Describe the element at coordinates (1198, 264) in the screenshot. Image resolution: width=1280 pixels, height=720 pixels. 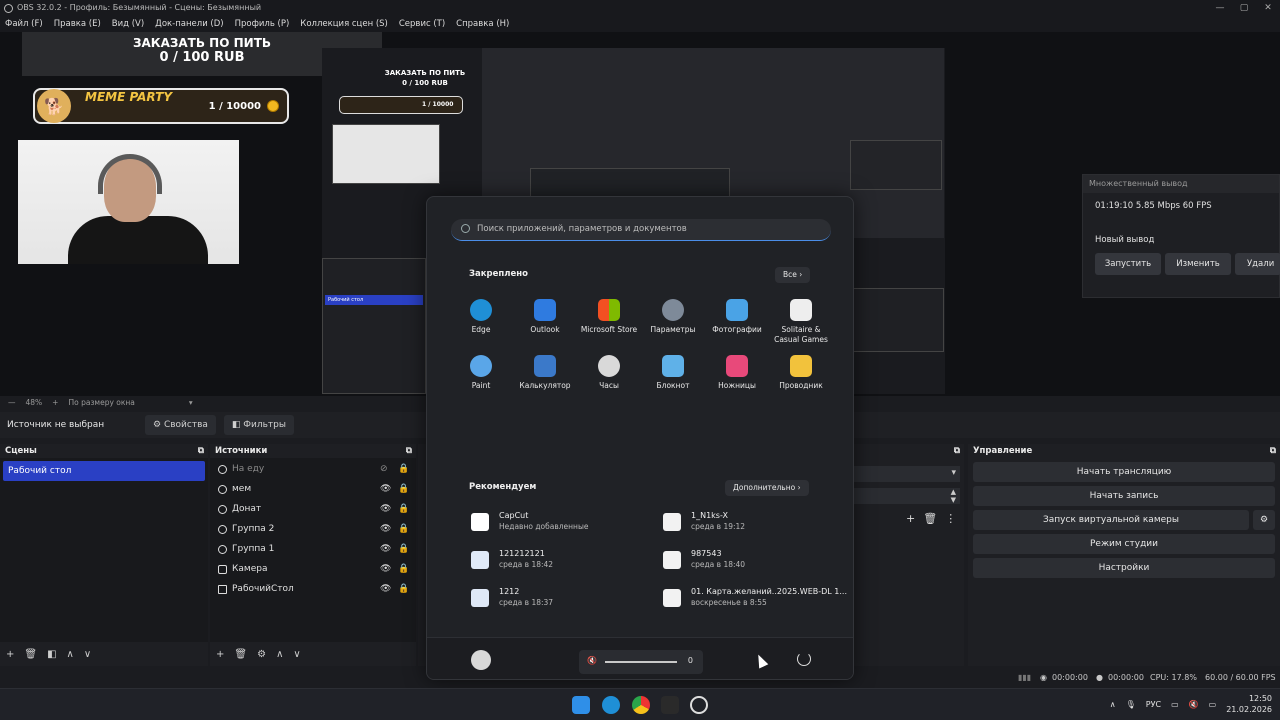
I see `edit-output-button: Изменить` at that location.